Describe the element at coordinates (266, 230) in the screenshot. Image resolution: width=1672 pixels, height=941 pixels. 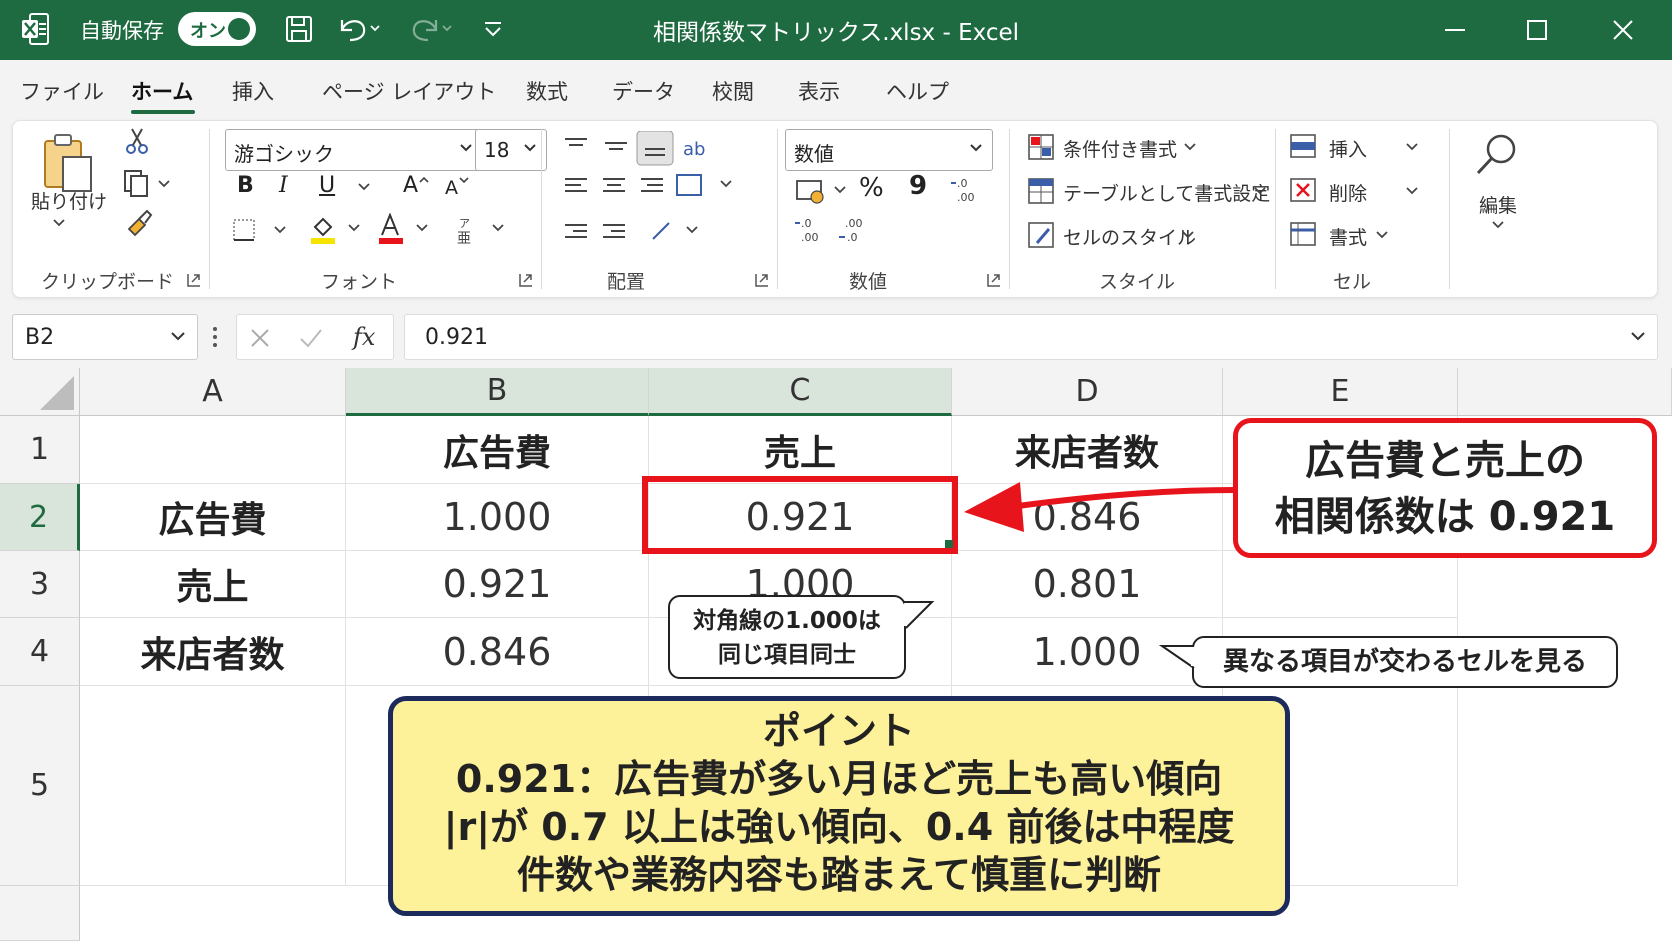
I see `borders-icon` at that location.